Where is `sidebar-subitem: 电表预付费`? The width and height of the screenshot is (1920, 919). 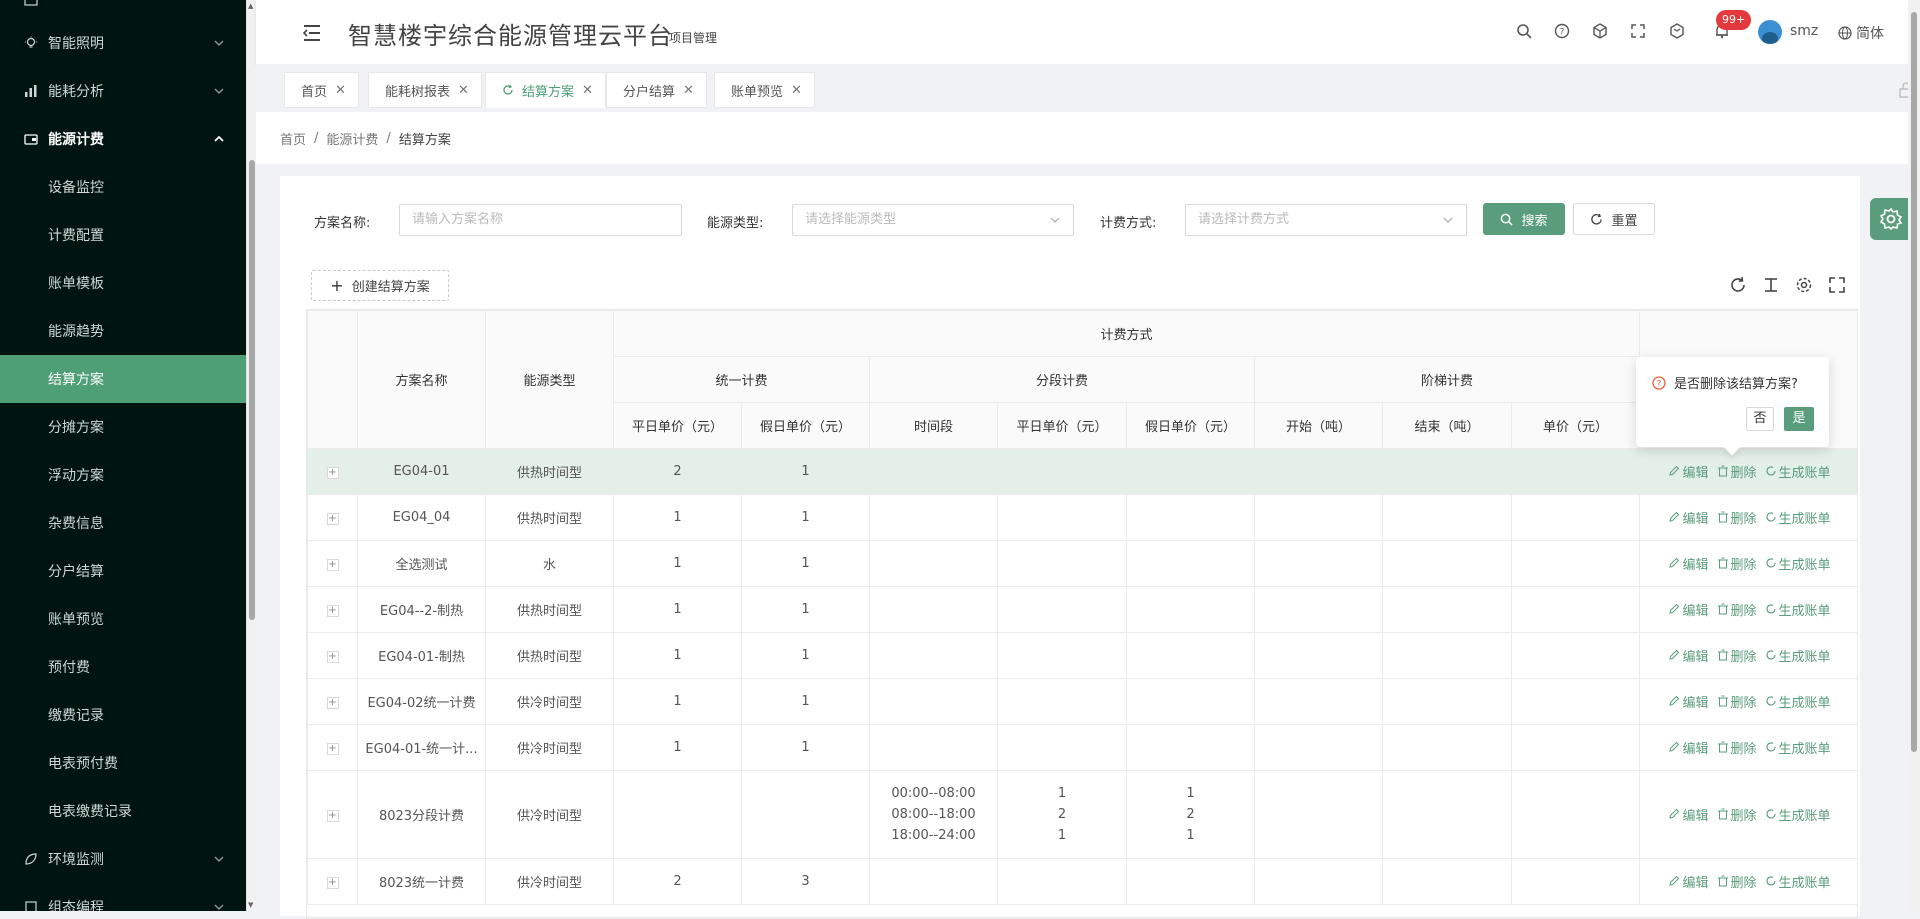
sidebar-subitem: 电表预付费 is located at coordinates (123, 763).